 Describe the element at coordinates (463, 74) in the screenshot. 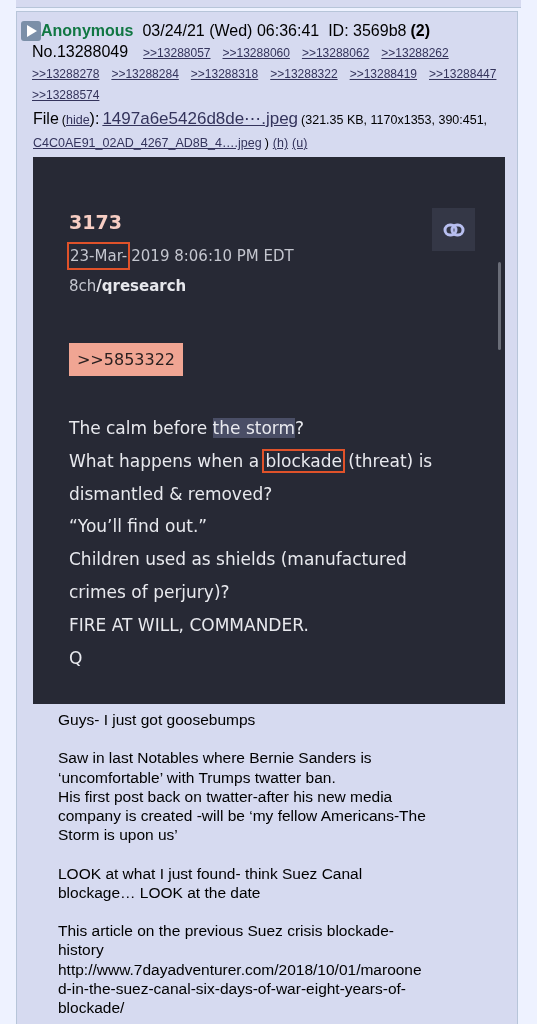

I see `reply-link: >>13288447` at that location.